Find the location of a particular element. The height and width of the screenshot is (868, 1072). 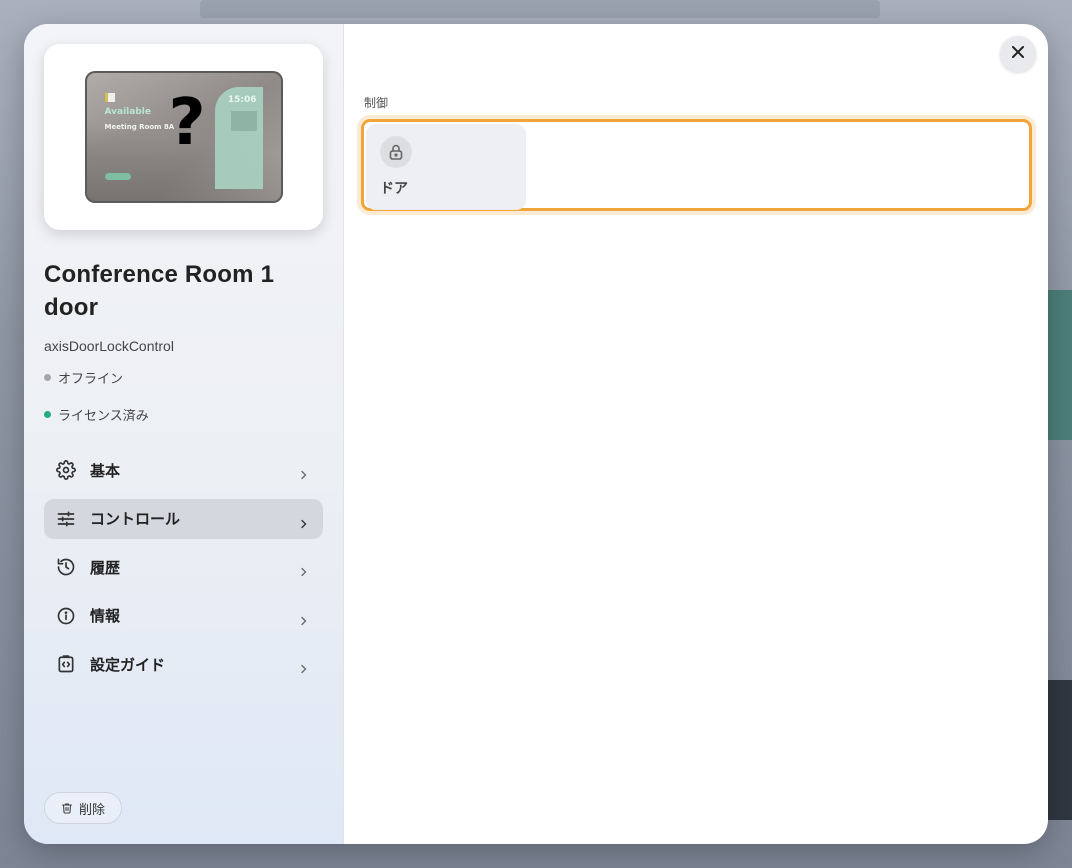

delete-button: 削除 is located at coordinates (83, 808).